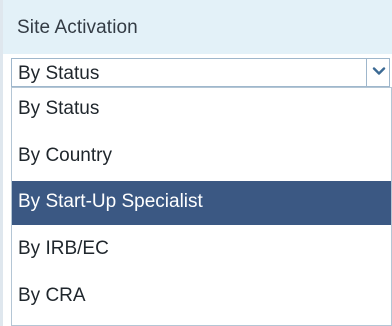 This screenshot has width=392, height=326. Describe the element at coordinates (201, 250) in the screenshot. I see `option-by-irb-ec: By IRB/EC` at that location.